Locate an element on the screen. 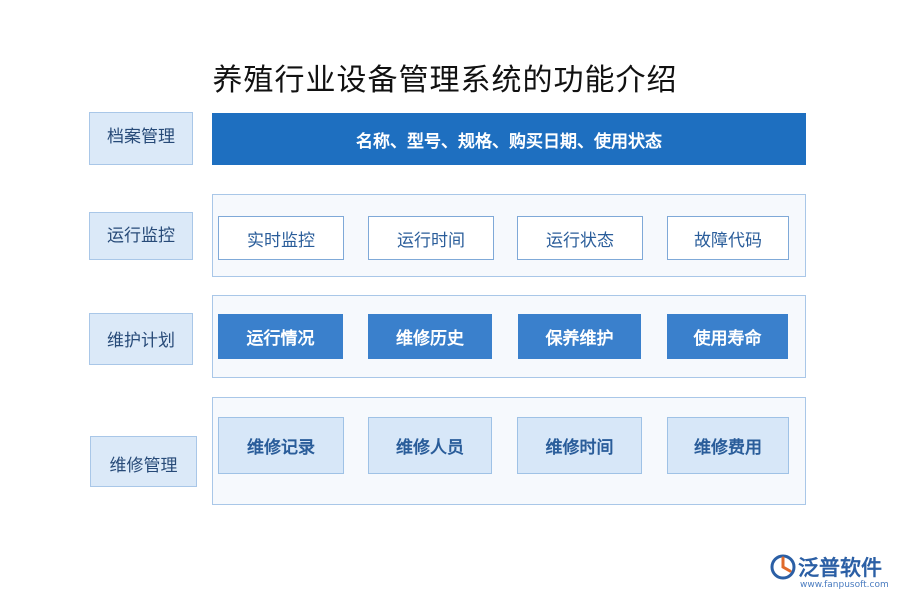  section-label-repair: 维修管理 is located at coordinates (143, 461).